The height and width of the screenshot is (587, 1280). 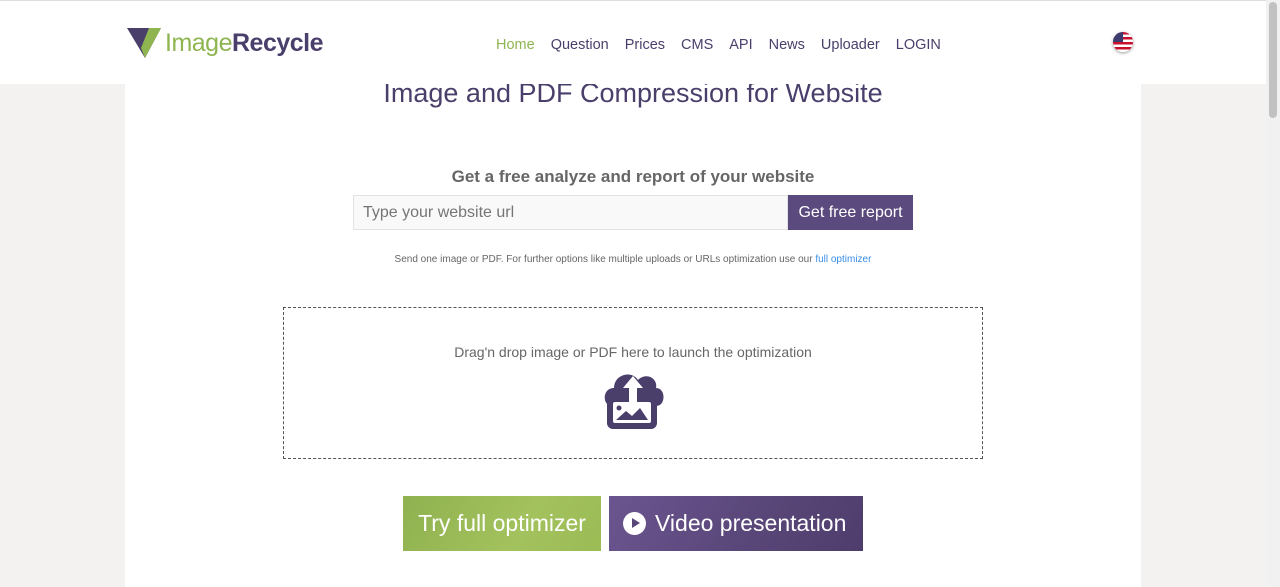 I want to click on us-flag-icon, so click(x=1123, y=42).